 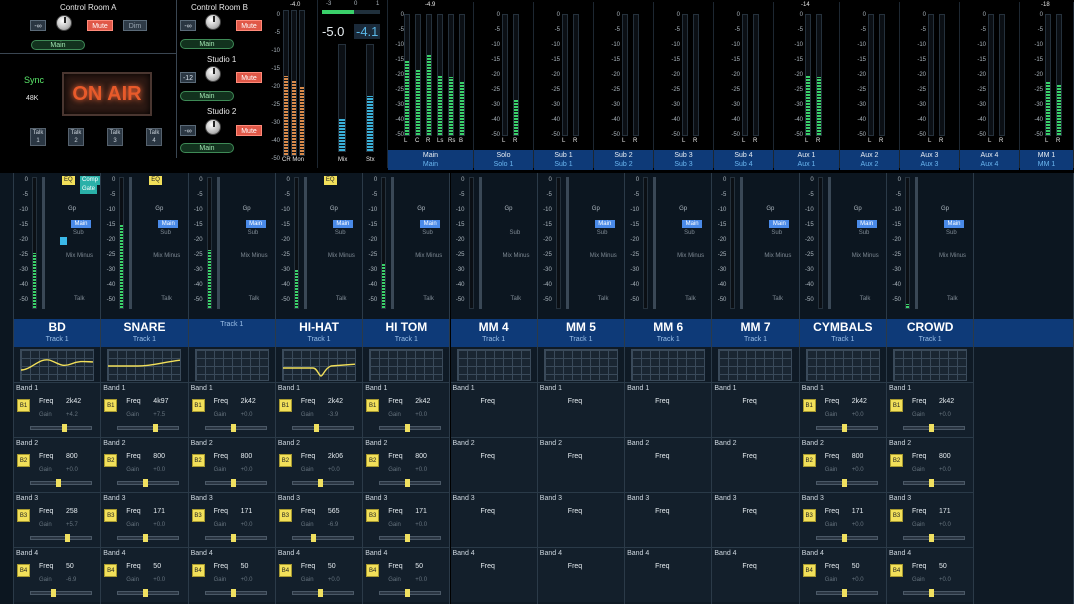 What do you see at coordinates (425, 511) in the screenshot?
I see `freq-value: 171` at bounding box center [425, 511].